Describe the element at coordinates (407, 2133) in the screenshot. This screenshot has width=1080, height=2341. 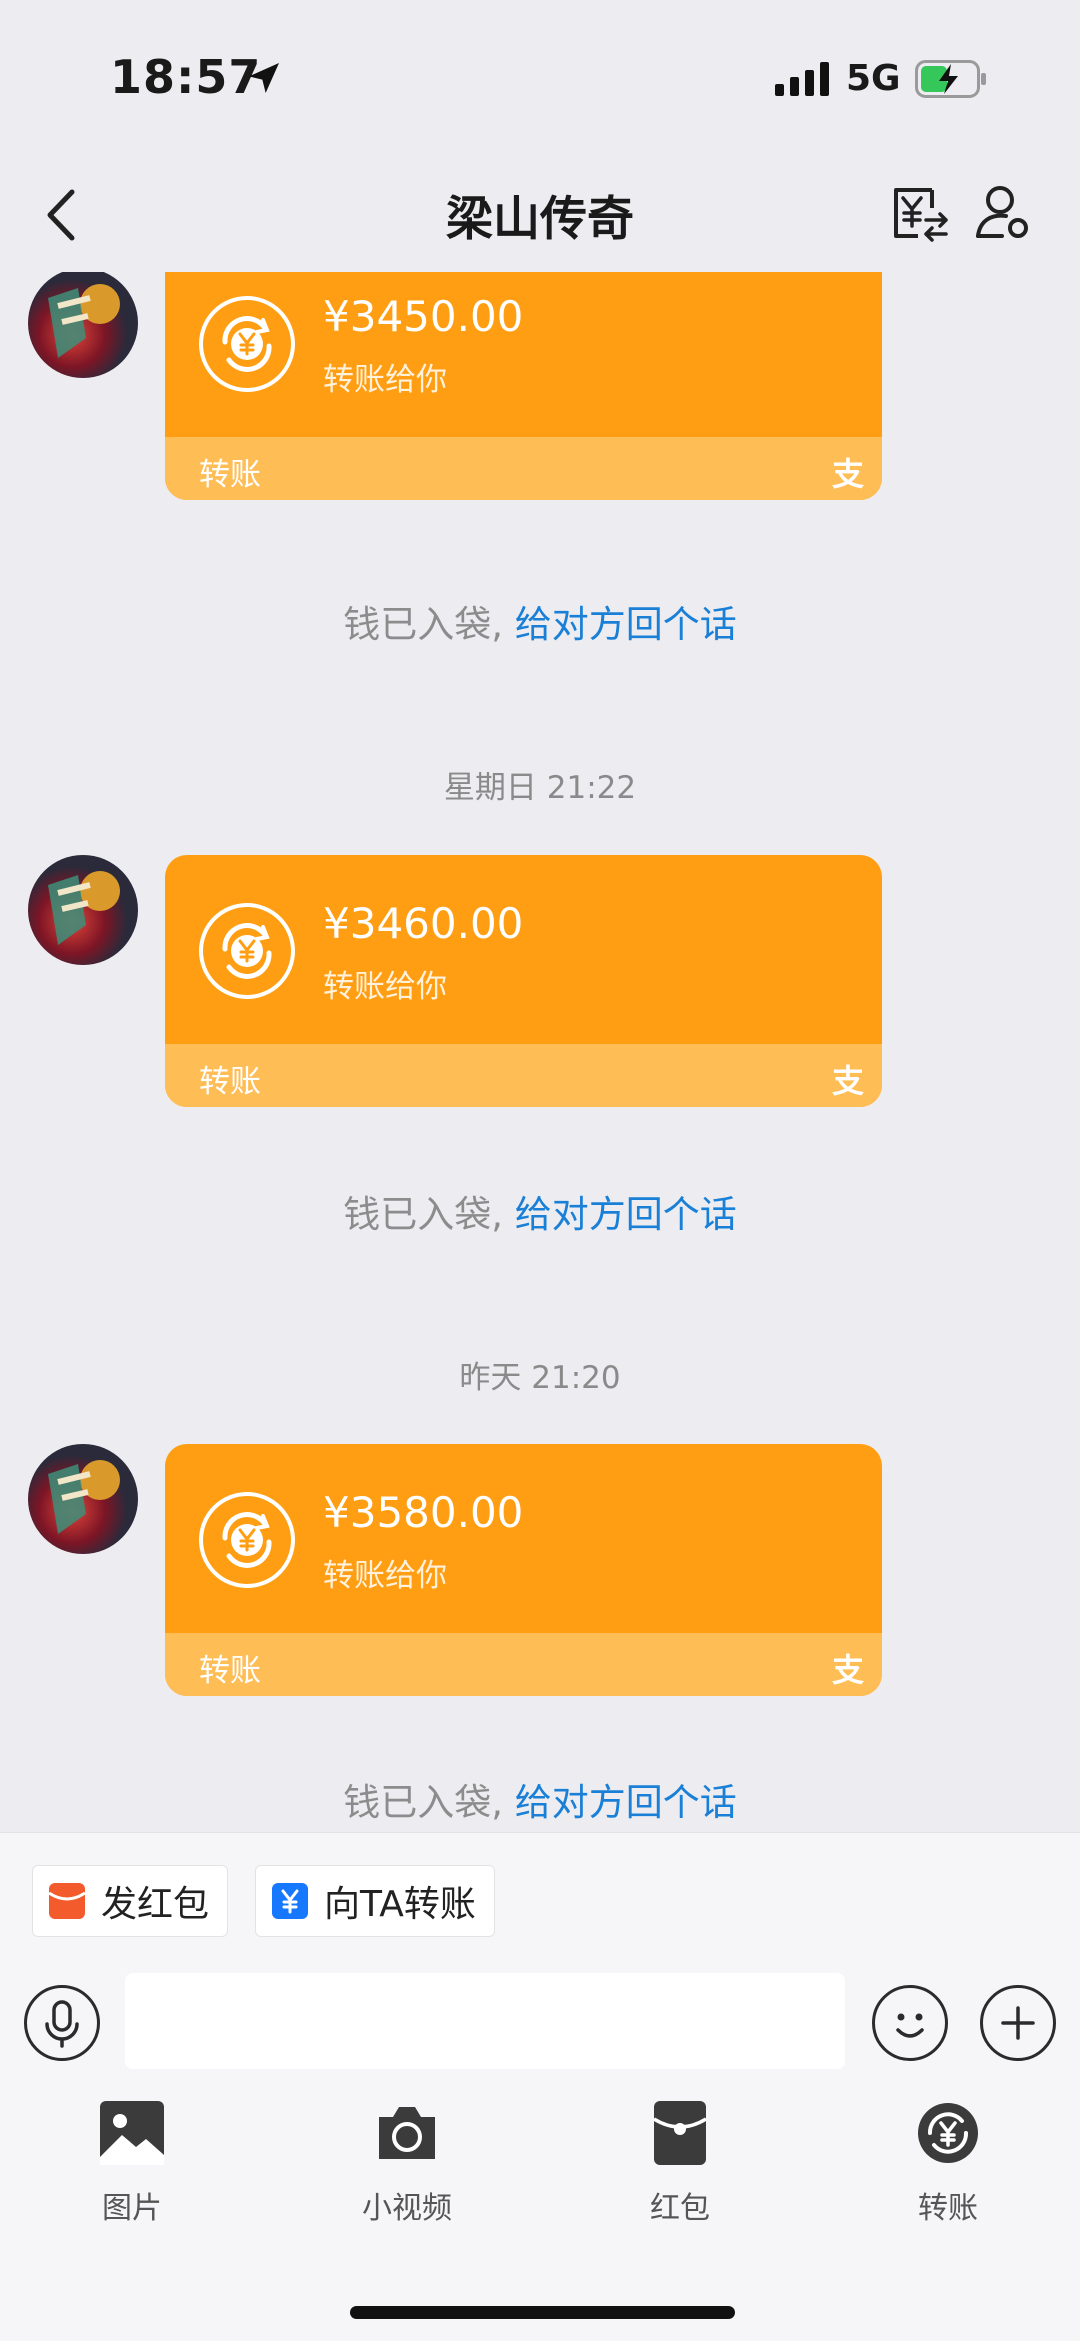
I see `camera-icon` at that location.